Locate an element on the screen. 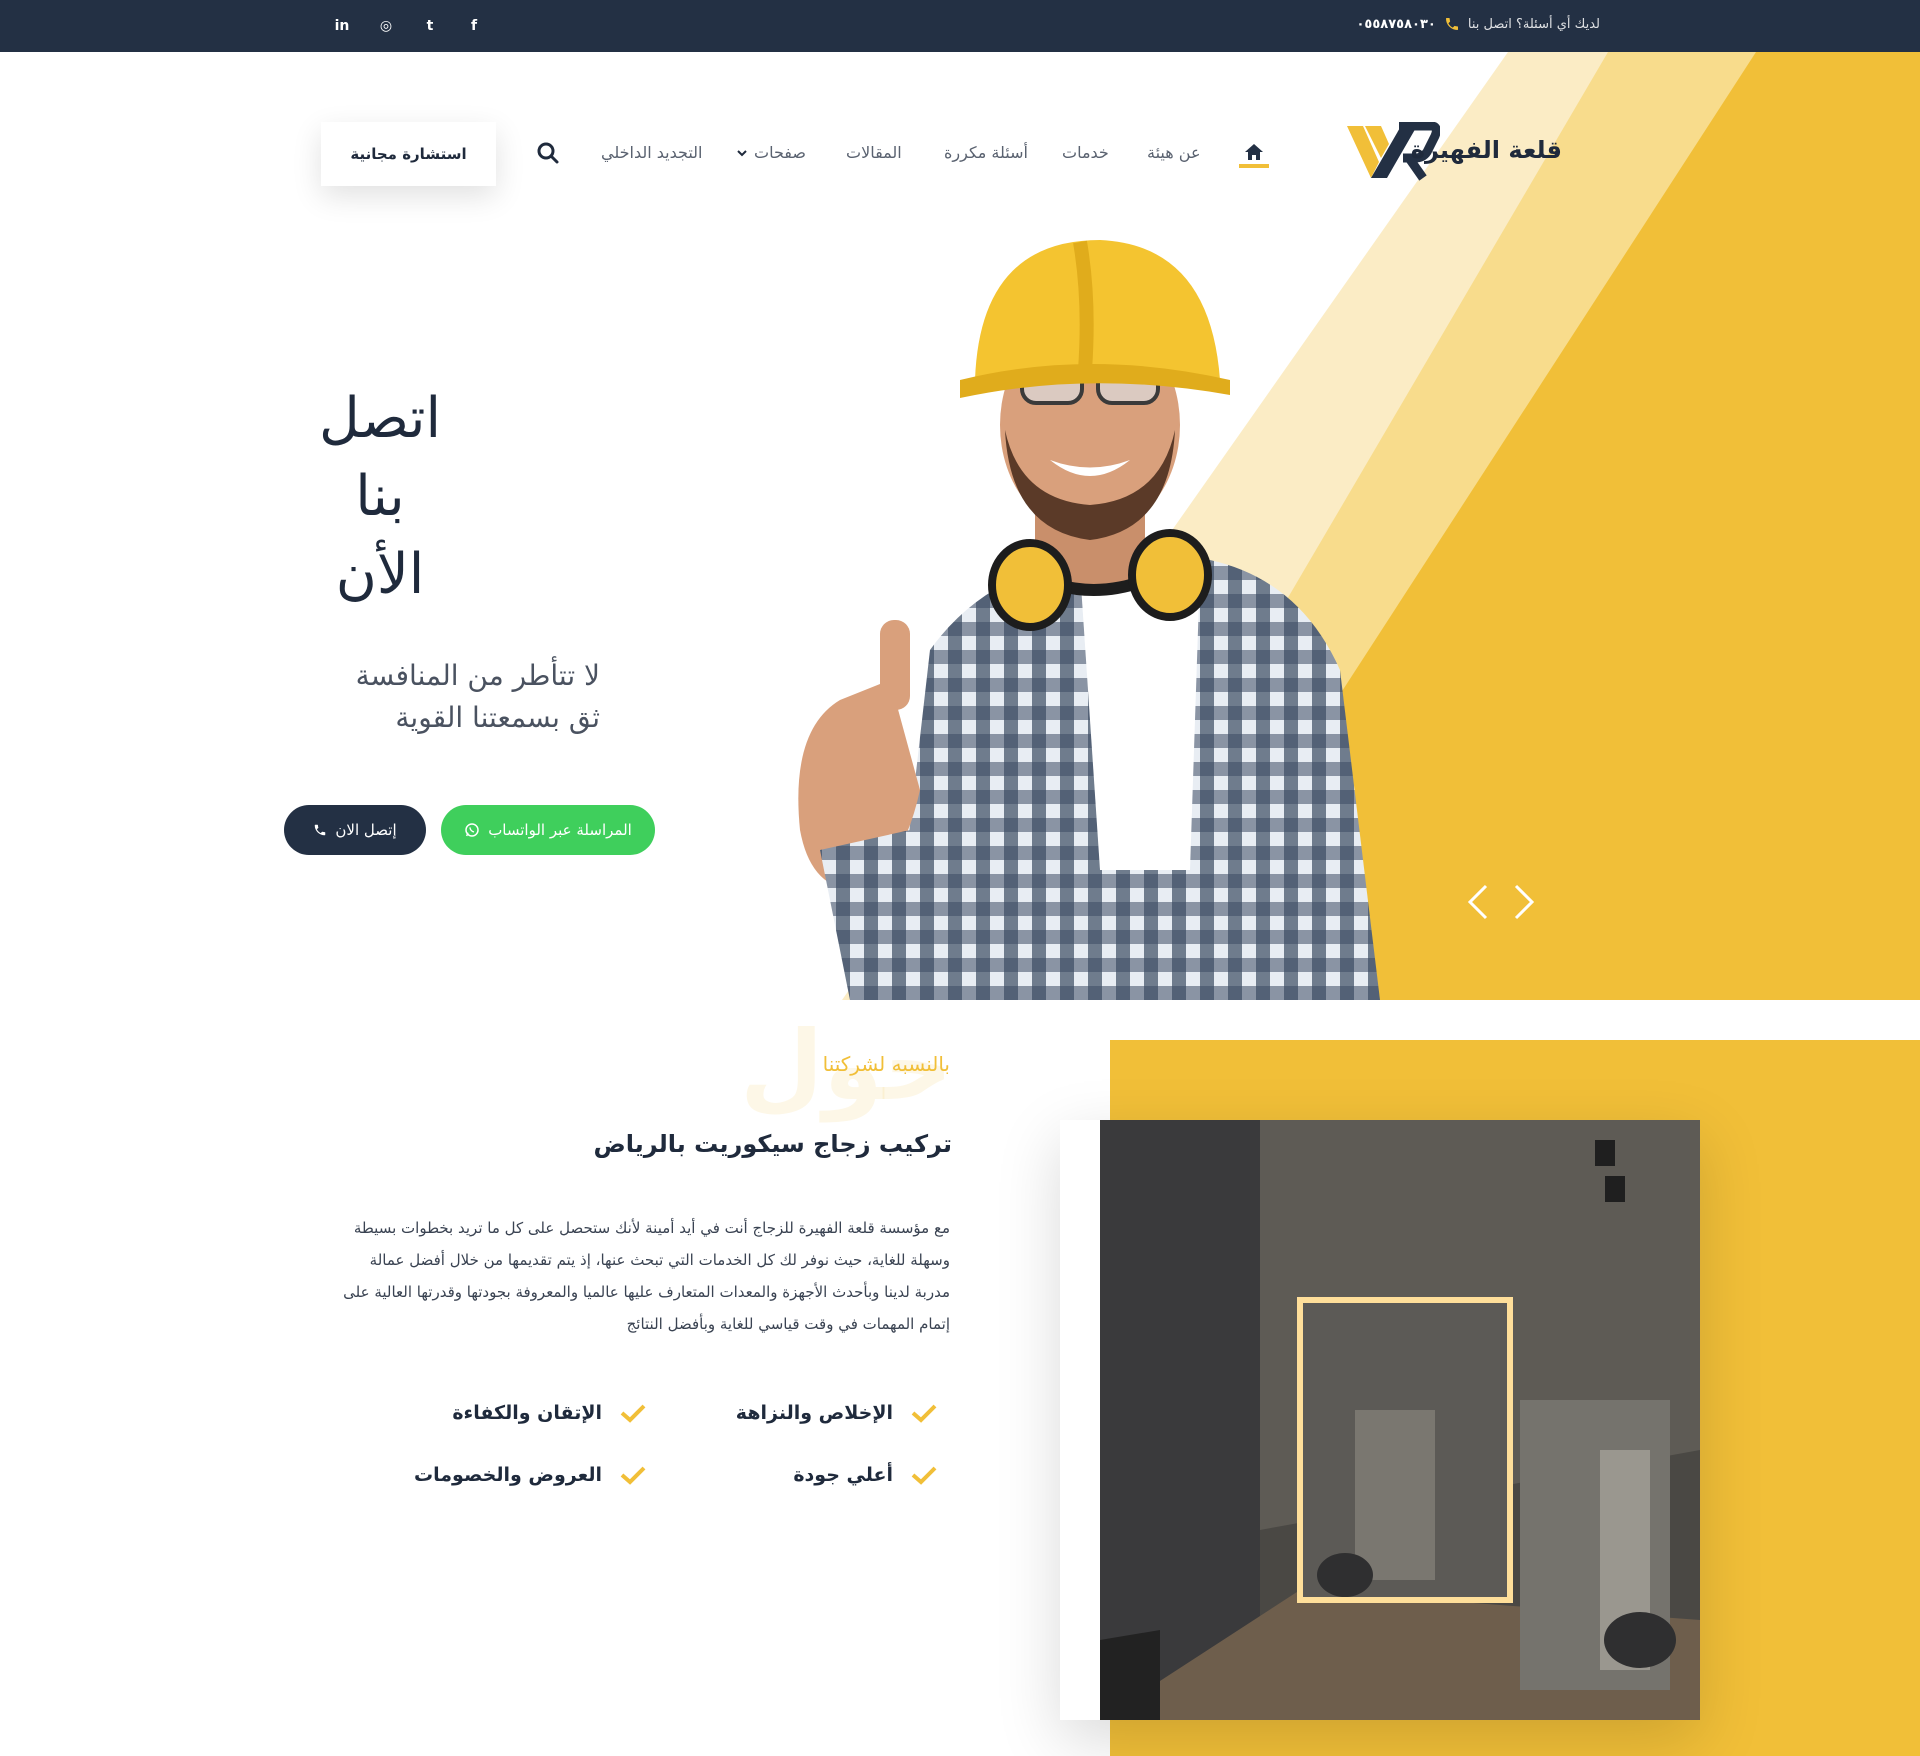 This screenshot has width=1920, height=1756. feature-item: الإتقان والكفاءة is located at coordinates (549, 1413).